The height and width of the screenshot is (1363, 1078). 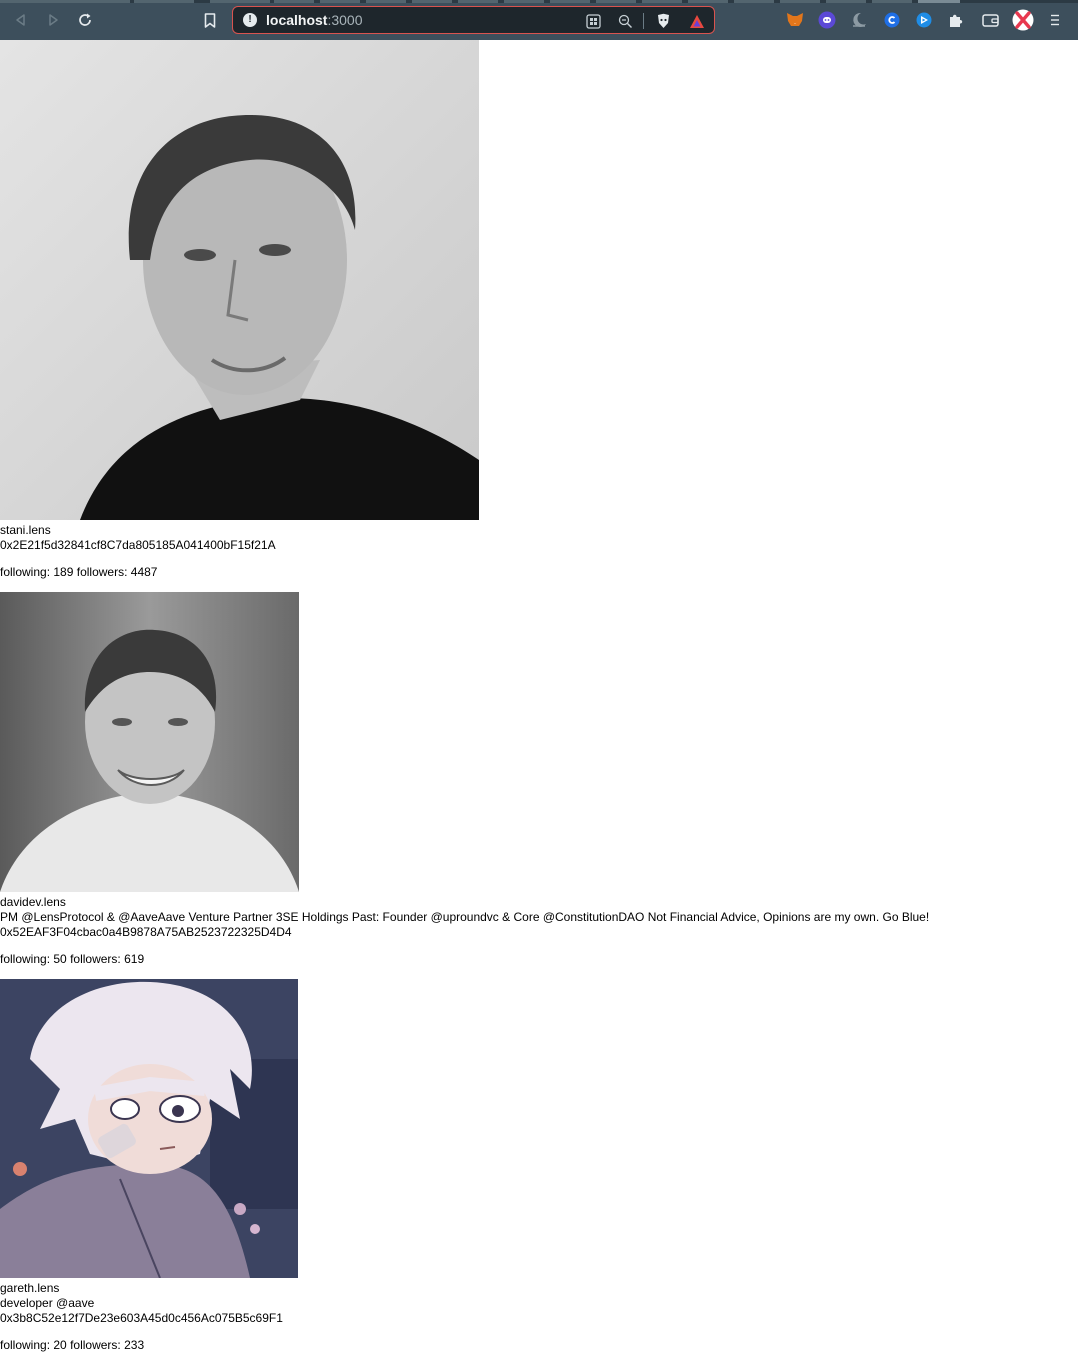 What do you see at coordinates (539, 1) in the screenshot?
I see `tab-strip` at bounding box center [539, 1].